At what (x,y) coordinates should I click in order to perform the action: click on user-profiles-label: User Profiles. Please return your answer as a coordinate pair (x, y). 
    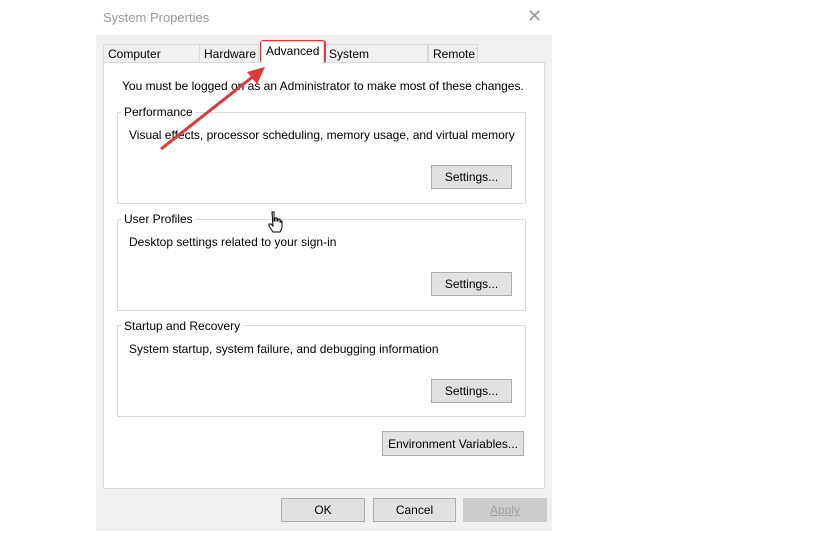
    Looking at the image, I should click on (158, 219).